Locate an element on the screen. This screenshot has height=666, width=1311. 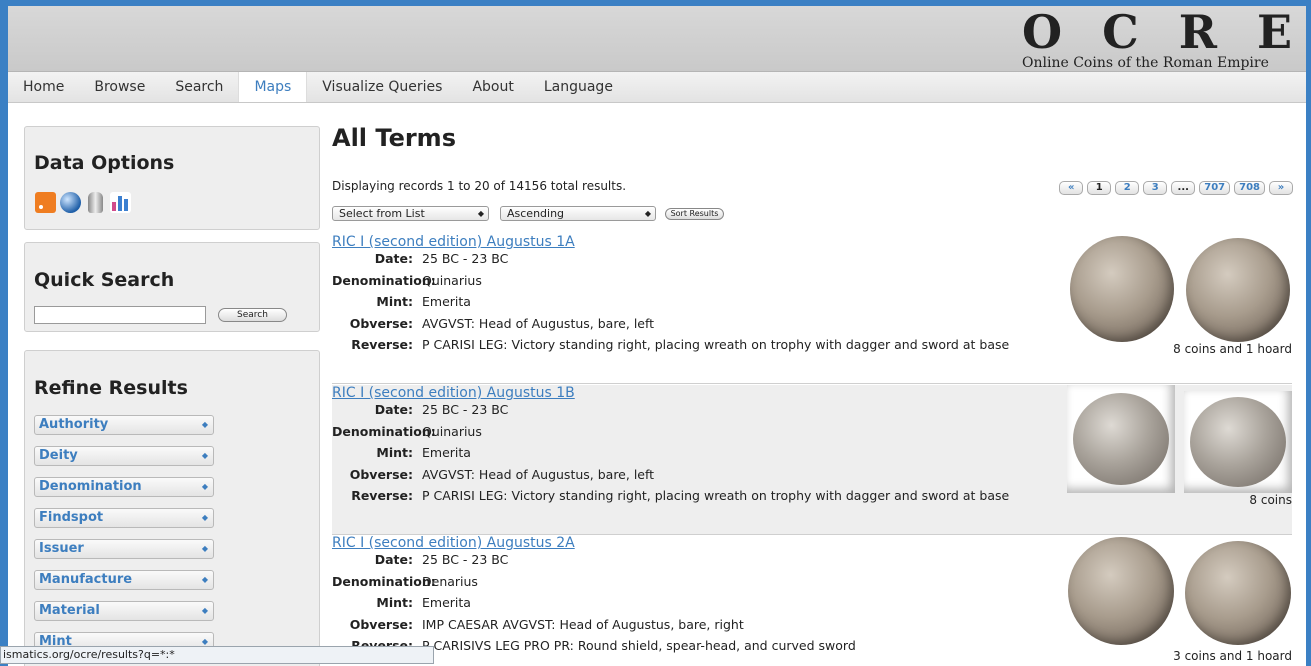
pagination: « 1 2 3 ... 707 708 » is located at coordinates (1176, 188).